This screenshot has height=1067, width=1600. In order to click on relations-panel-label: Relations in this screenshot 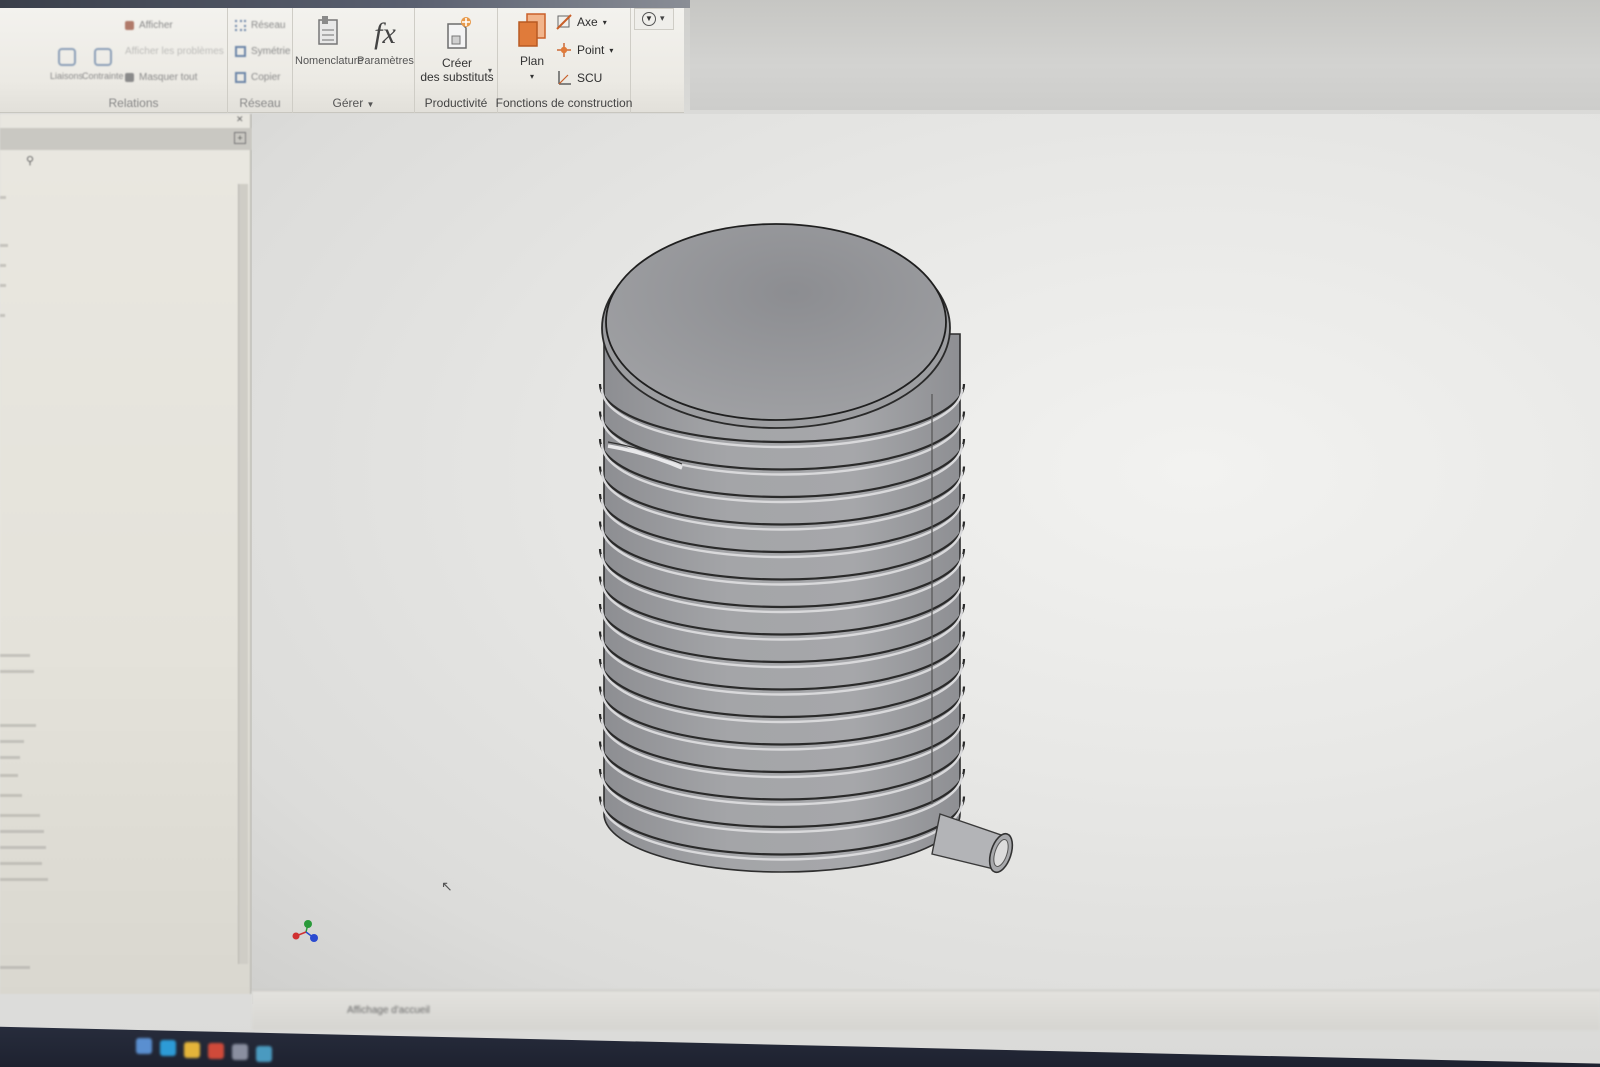, I will do `click(133, 103)`.